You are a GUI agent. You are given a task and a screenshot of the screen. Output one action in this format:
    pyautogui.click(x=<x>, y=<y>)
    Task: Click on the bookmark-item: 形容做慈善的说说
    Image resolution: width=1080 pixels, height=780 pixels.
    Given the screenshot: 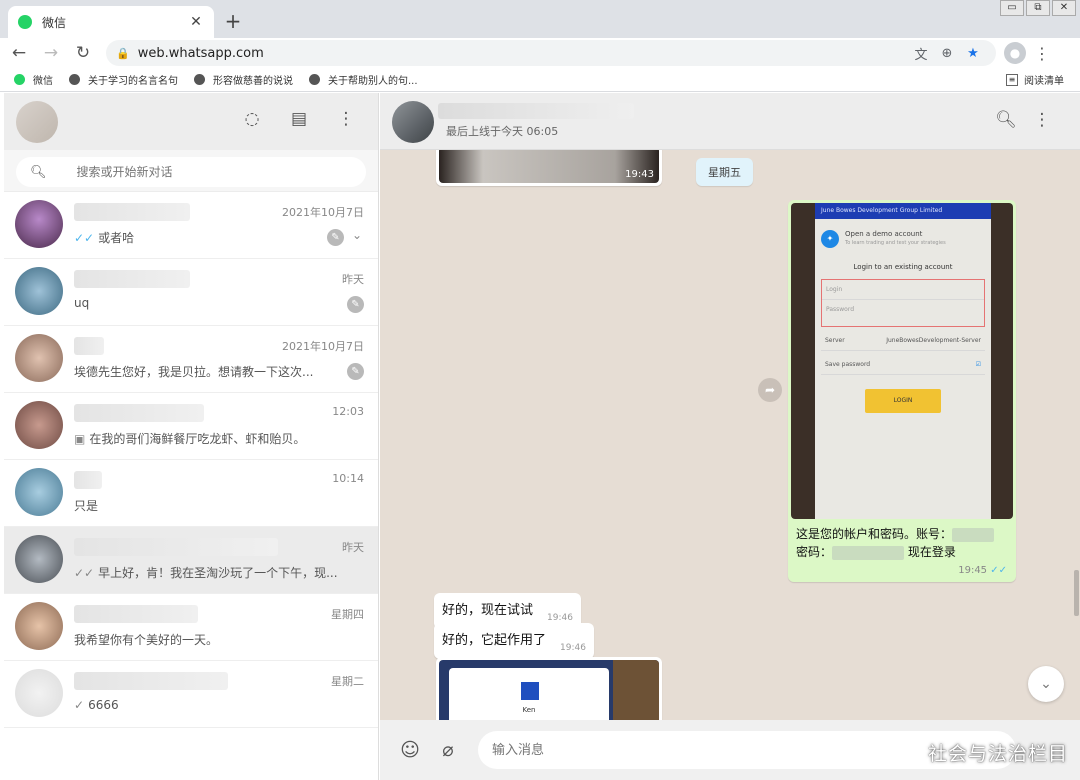 What is the action you would take?
    pyautogui.click(x=243, y=79)
    